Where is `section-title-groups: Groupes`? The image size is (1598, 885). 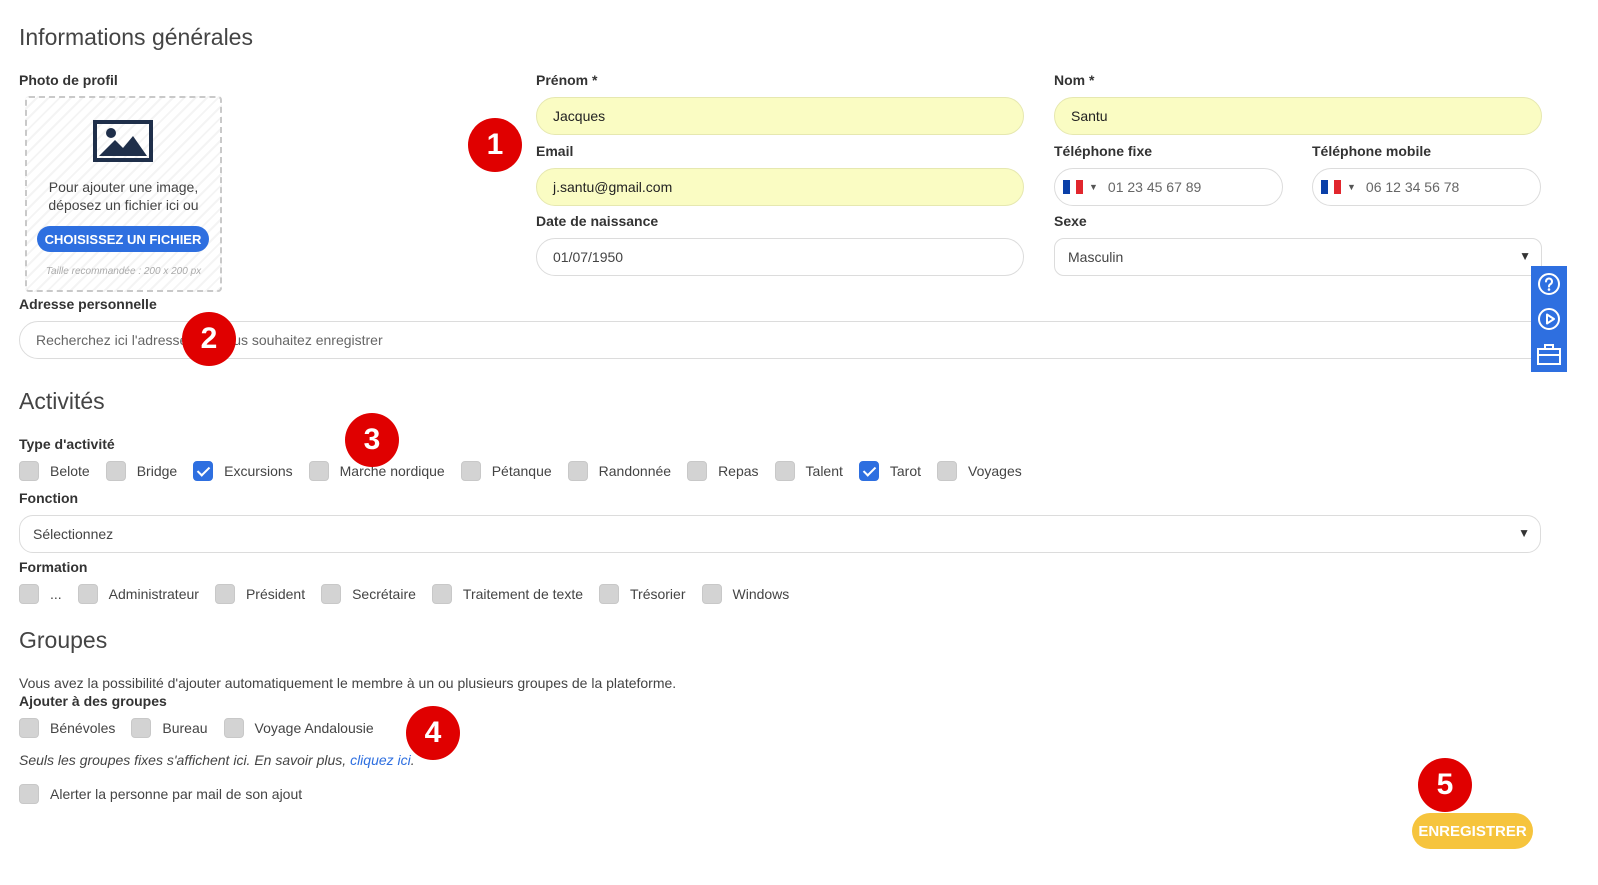
section-title-groups: Groupes is located at coordinates (63, 640).